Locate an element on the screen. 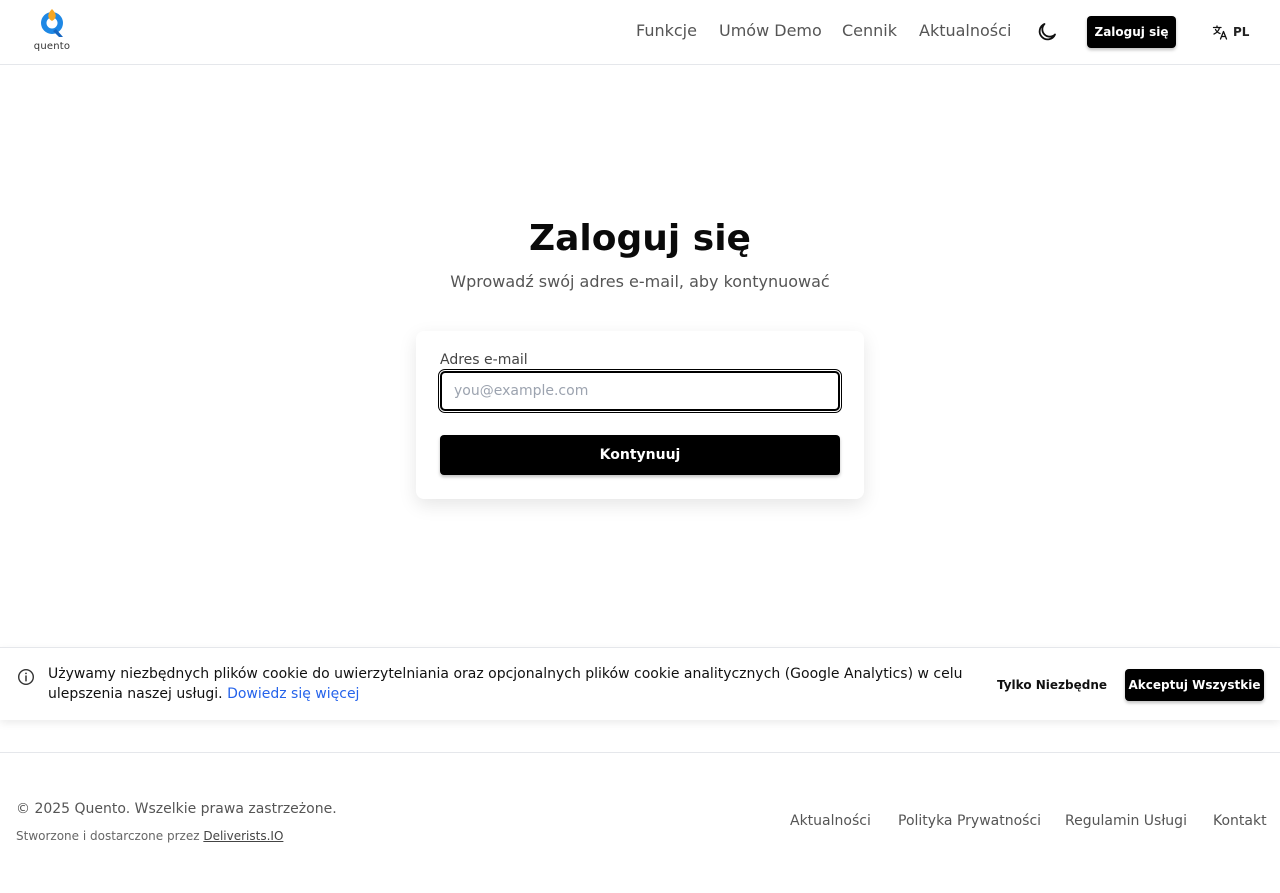  nav-link-cennik: Cennik is located at coordinates (869, 32).